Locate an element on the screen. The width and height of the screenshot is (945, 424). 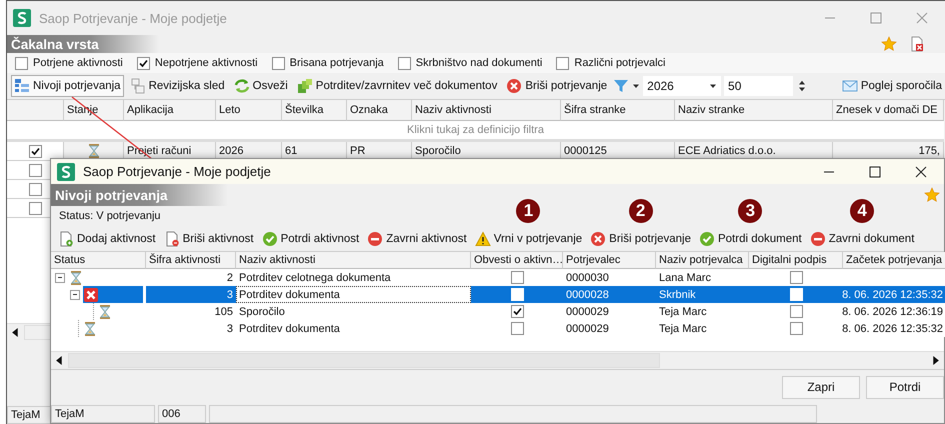
hierarchy-icon is located at coordinates (22, 86).